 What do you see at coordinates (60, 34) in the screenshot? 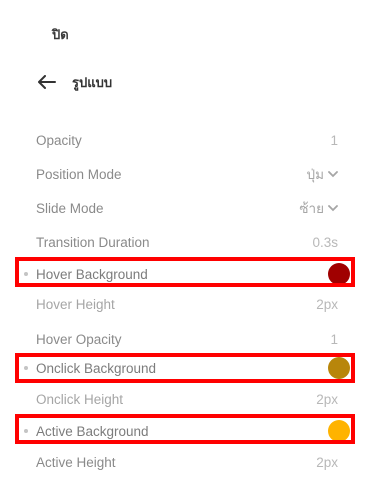
I see `close-link: ปิด` at bounding box center [60, 34].